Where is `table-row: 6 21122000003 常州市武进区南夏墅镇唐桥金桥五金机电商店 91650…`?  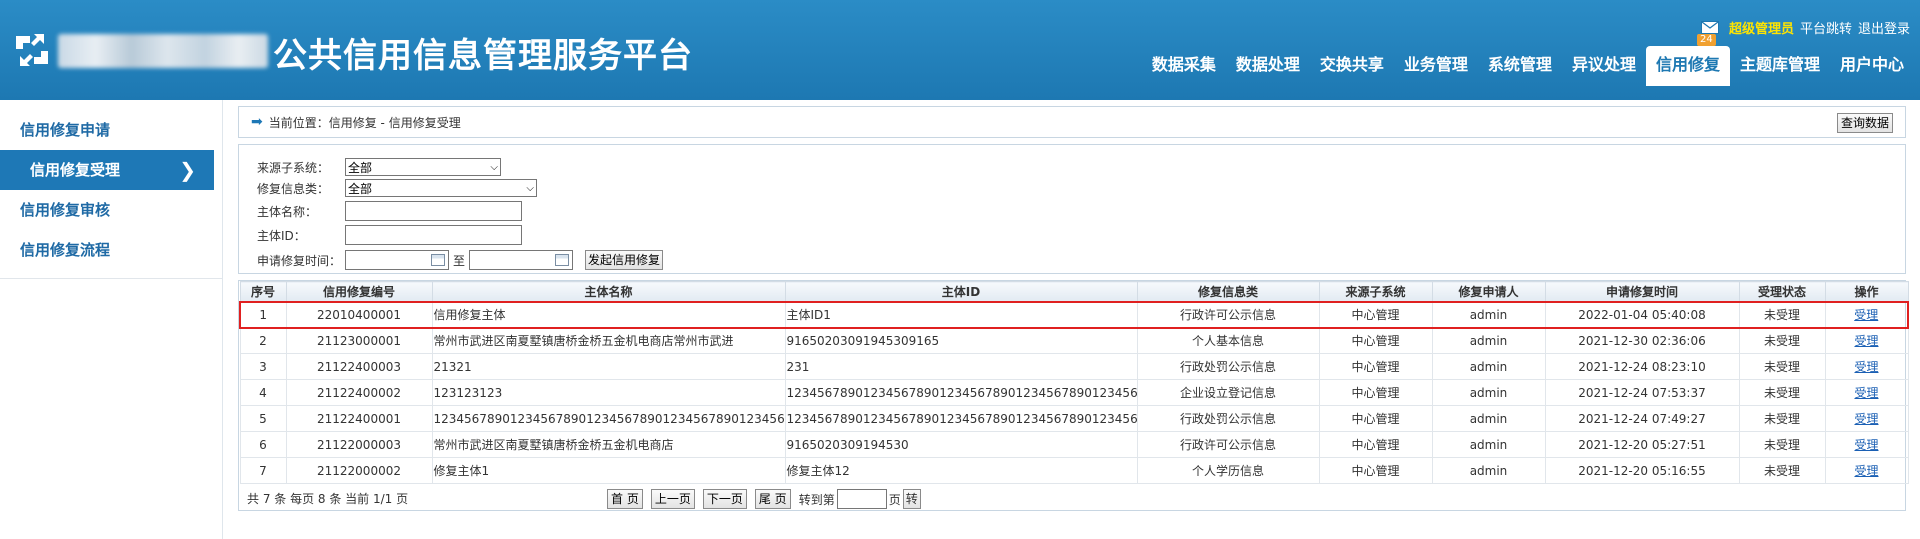
table-row: 6 21122000003 常州市武进区南夏墅镇唐桥金桥五金机电商店 91650… is located at coordinates (1074, 444).